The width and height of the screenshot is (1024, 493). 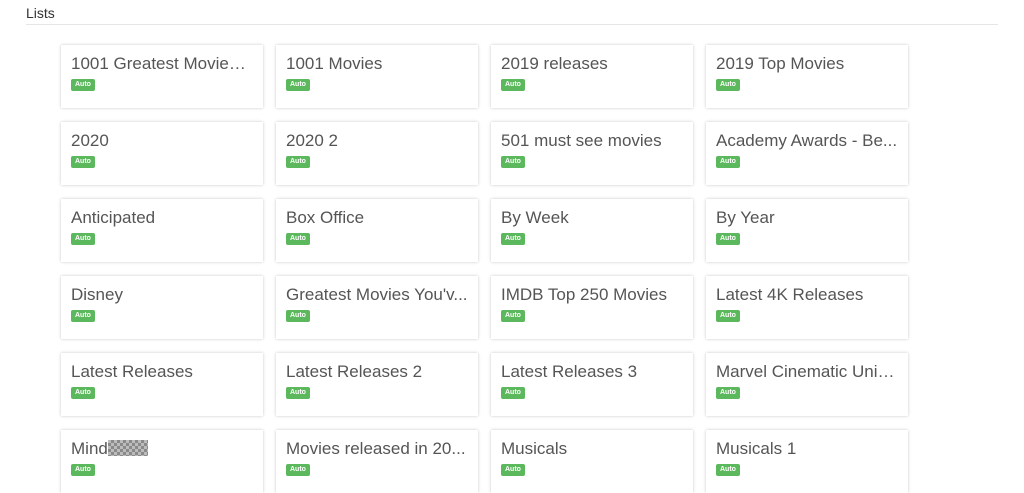 What do you see at coordinates (807, 384) in the screenshot?
I see `list-card: Marvel Cinematic Univ... Auto` at bounding box center [807, 384].